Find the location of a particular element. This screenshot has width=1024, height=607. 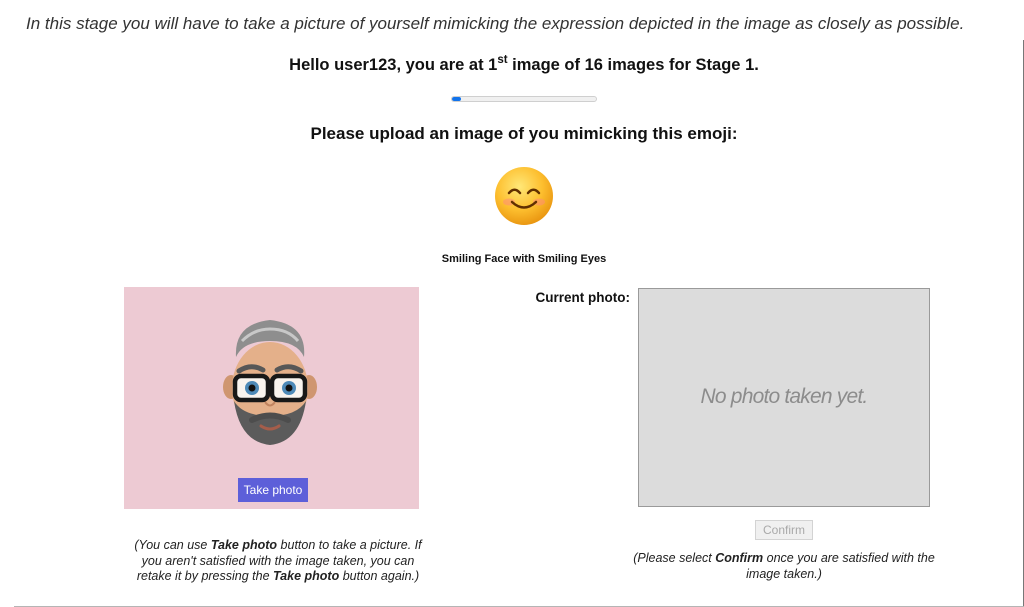

current-photo-label: Current photo: is located at coordinates (582, 297).